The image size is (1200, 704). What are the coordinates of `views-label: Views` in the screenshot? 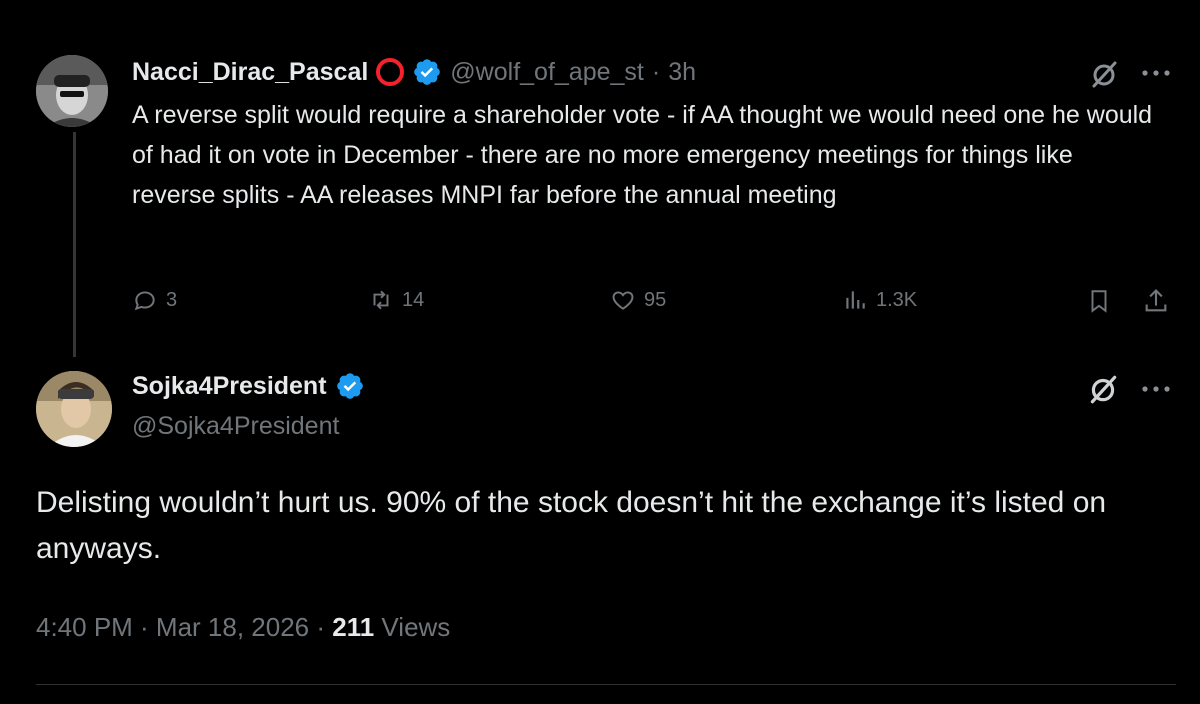 It's located at (412, 627).